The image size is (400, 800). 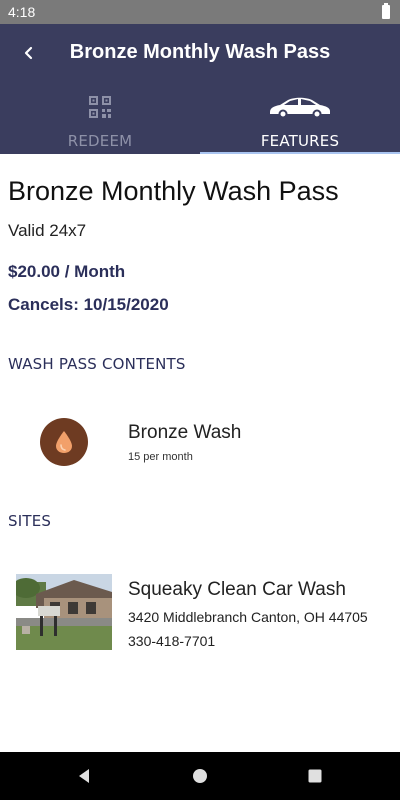 I want to click on site-phone: 330-418-7701, so click(x=171, y=641).